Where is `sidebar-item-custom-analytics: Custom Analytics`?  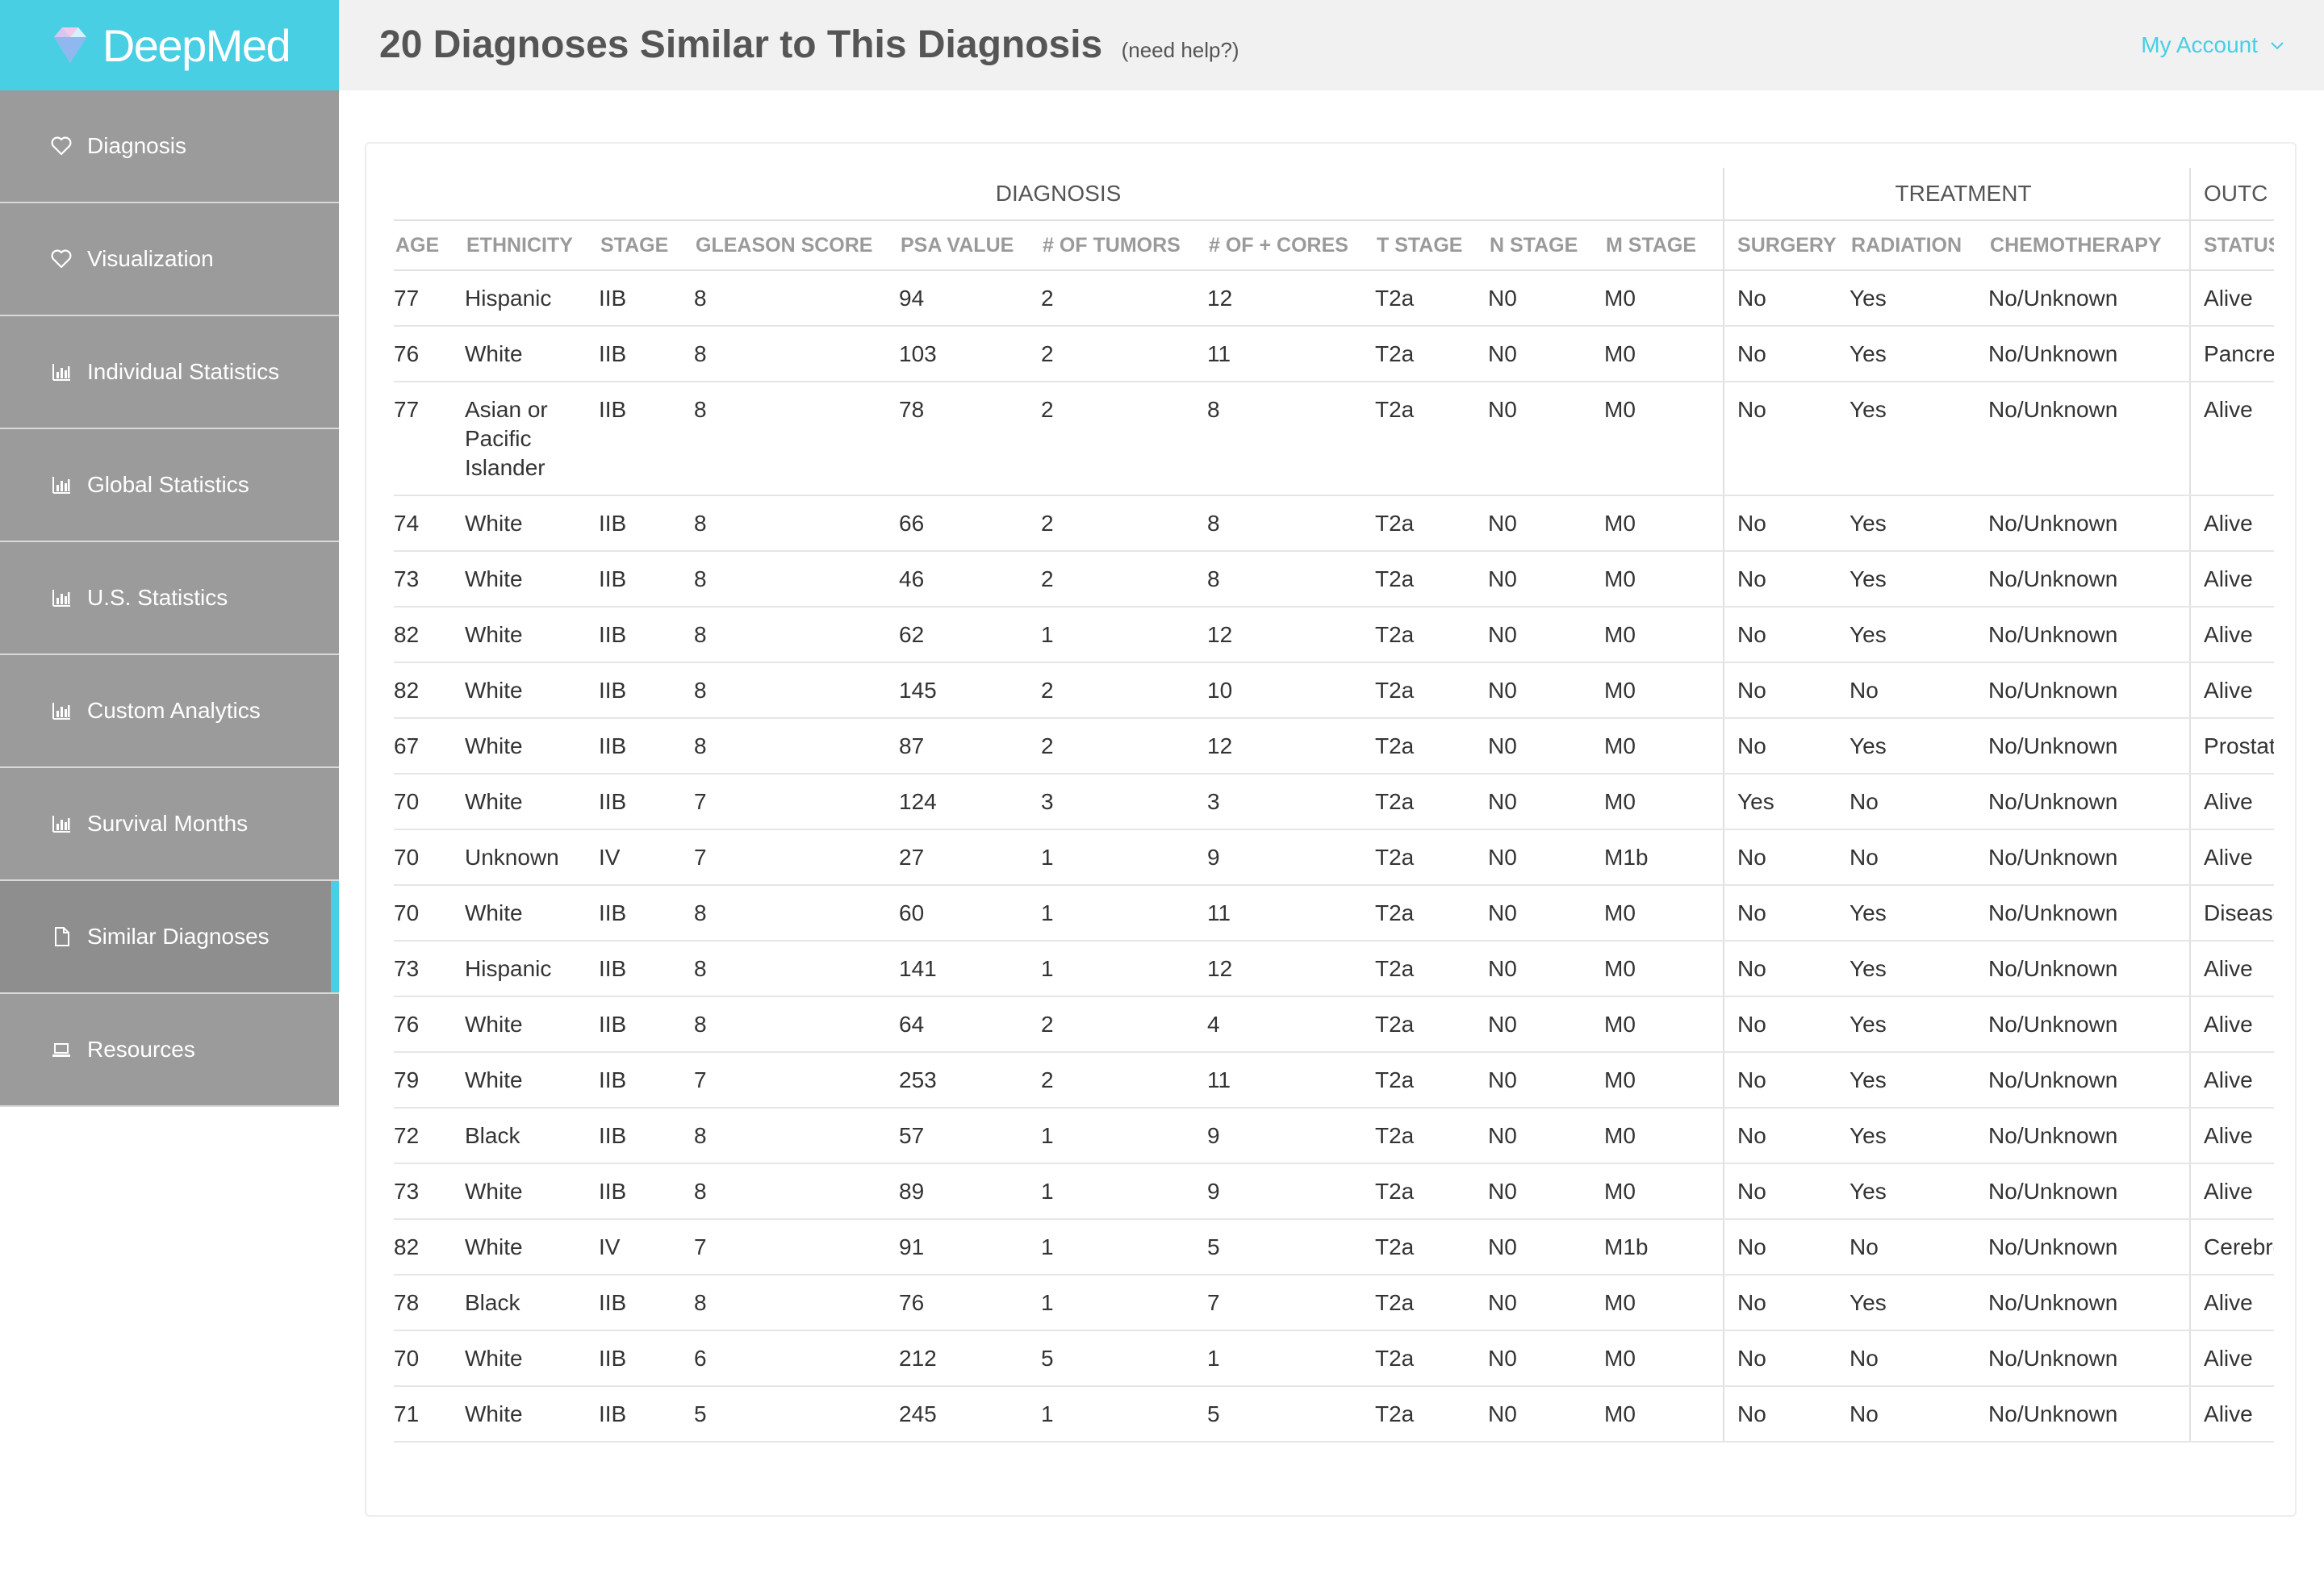 sidebar-item-custom-analytics: Custom Analytics is located at coordinates (169, 711).